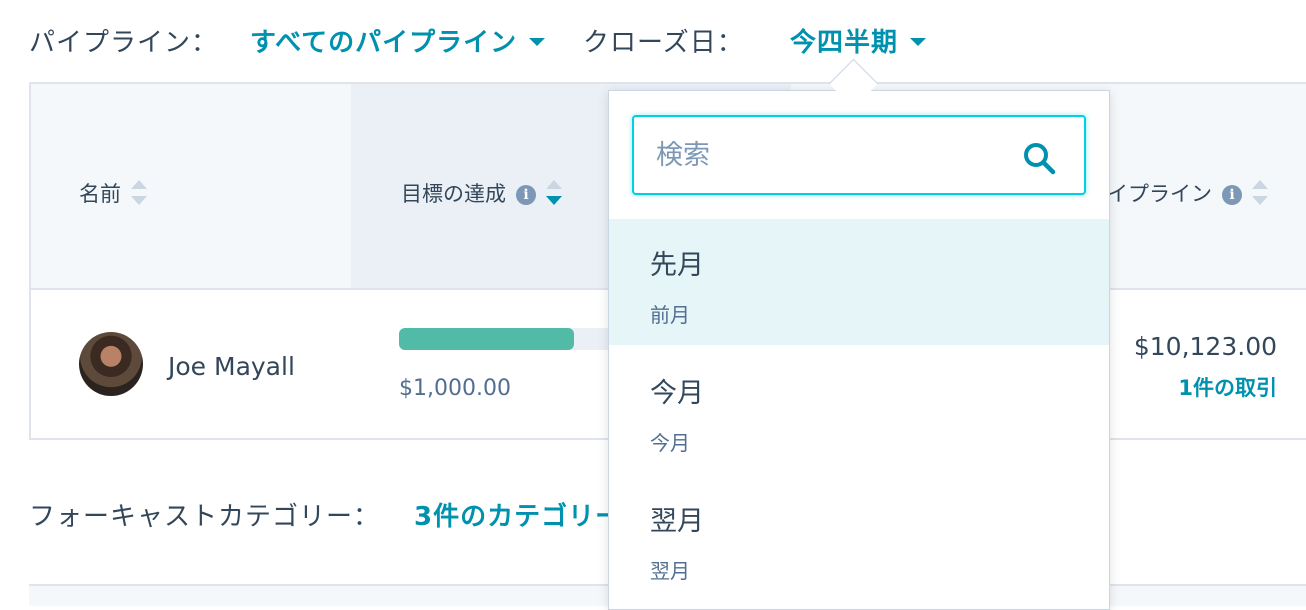 The width and height of the screenshot is (1306, 610). Describe the element at coordinates (670, 315) in the screenshot. I see `option-subtitle: 前月` at that location.